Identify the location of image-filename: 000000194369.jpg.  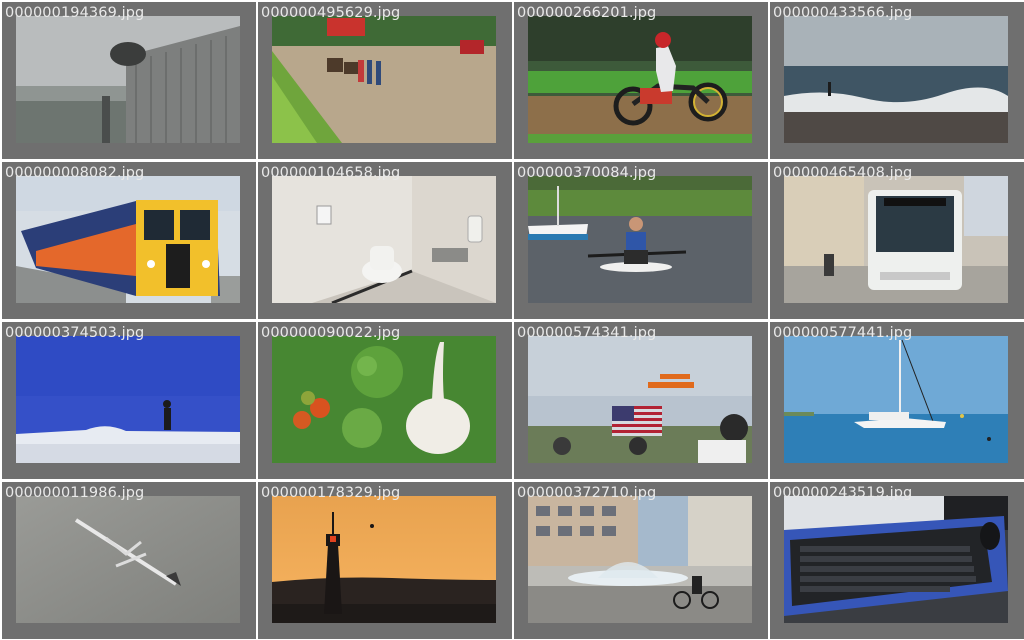
(75, 13).